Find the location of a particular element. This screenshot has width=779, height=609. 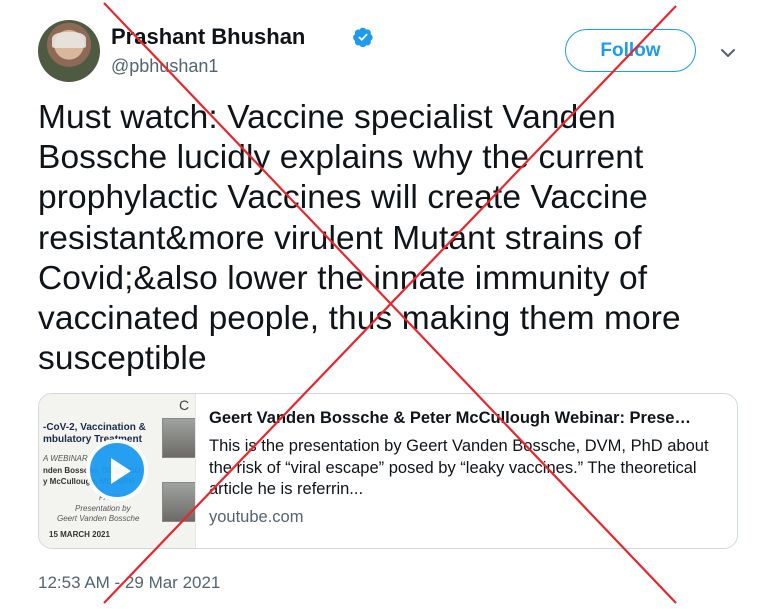

card-domain: youtube.com is located at coordinates (256, 517).